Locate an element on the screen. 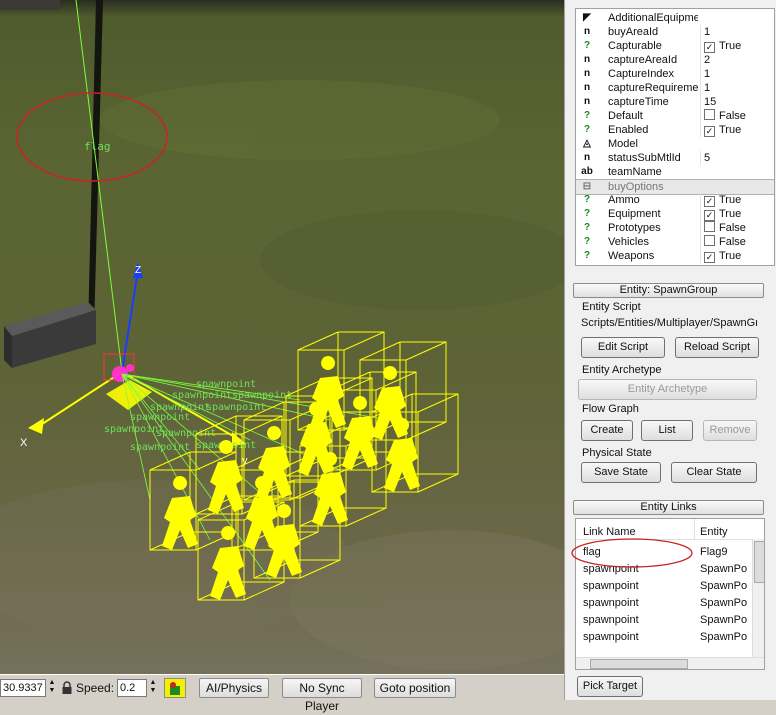 Image resolution: width=776 pixels, height=715 pixels. collapse-toggle-icon: ⊟ is located at coordinates (587, 187).